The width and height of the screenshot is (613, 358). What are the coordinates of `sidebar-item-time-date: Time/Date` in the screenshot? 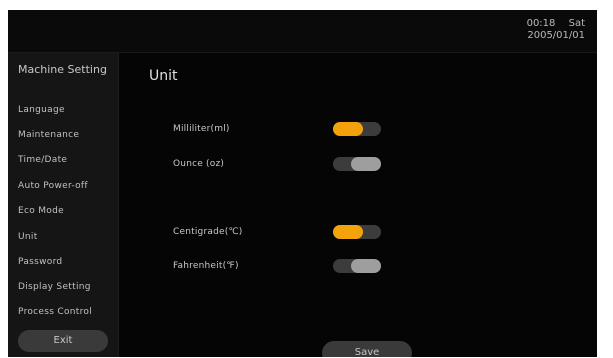 It's located at (42, 160).